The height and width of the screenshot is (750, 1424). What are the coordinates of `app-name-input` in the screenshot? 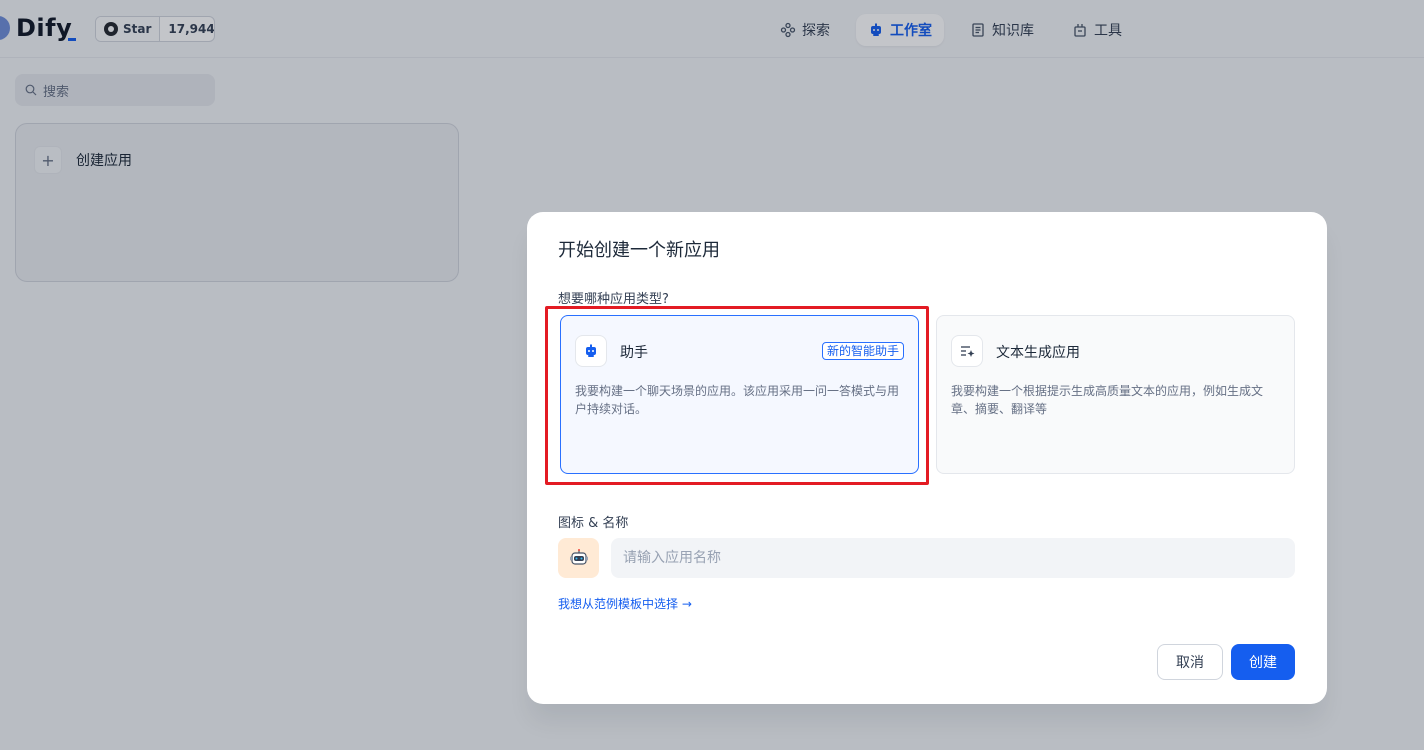 It's located at (953, 558).